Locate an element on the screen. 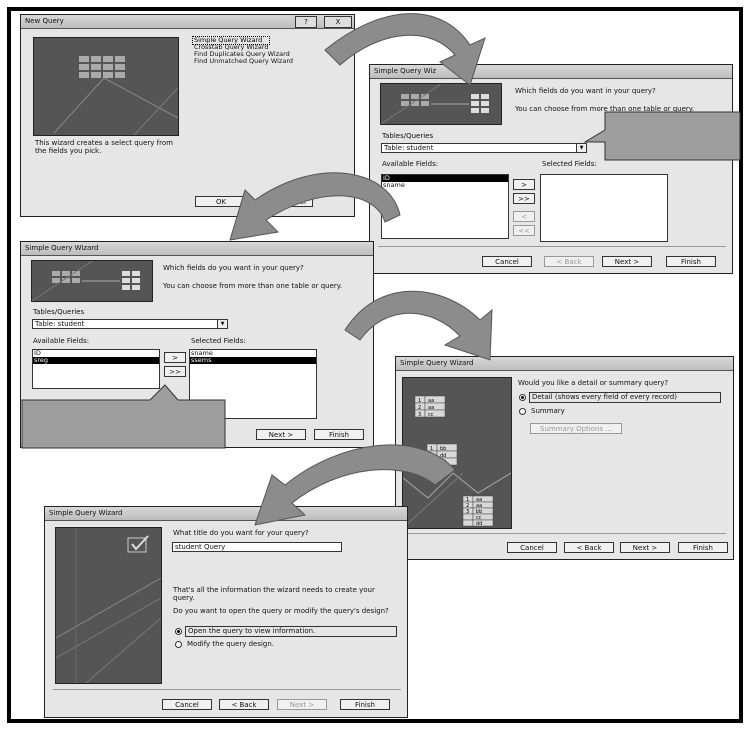  wizard-question: What title do you want for your query? is located at coordinates (241, 533).